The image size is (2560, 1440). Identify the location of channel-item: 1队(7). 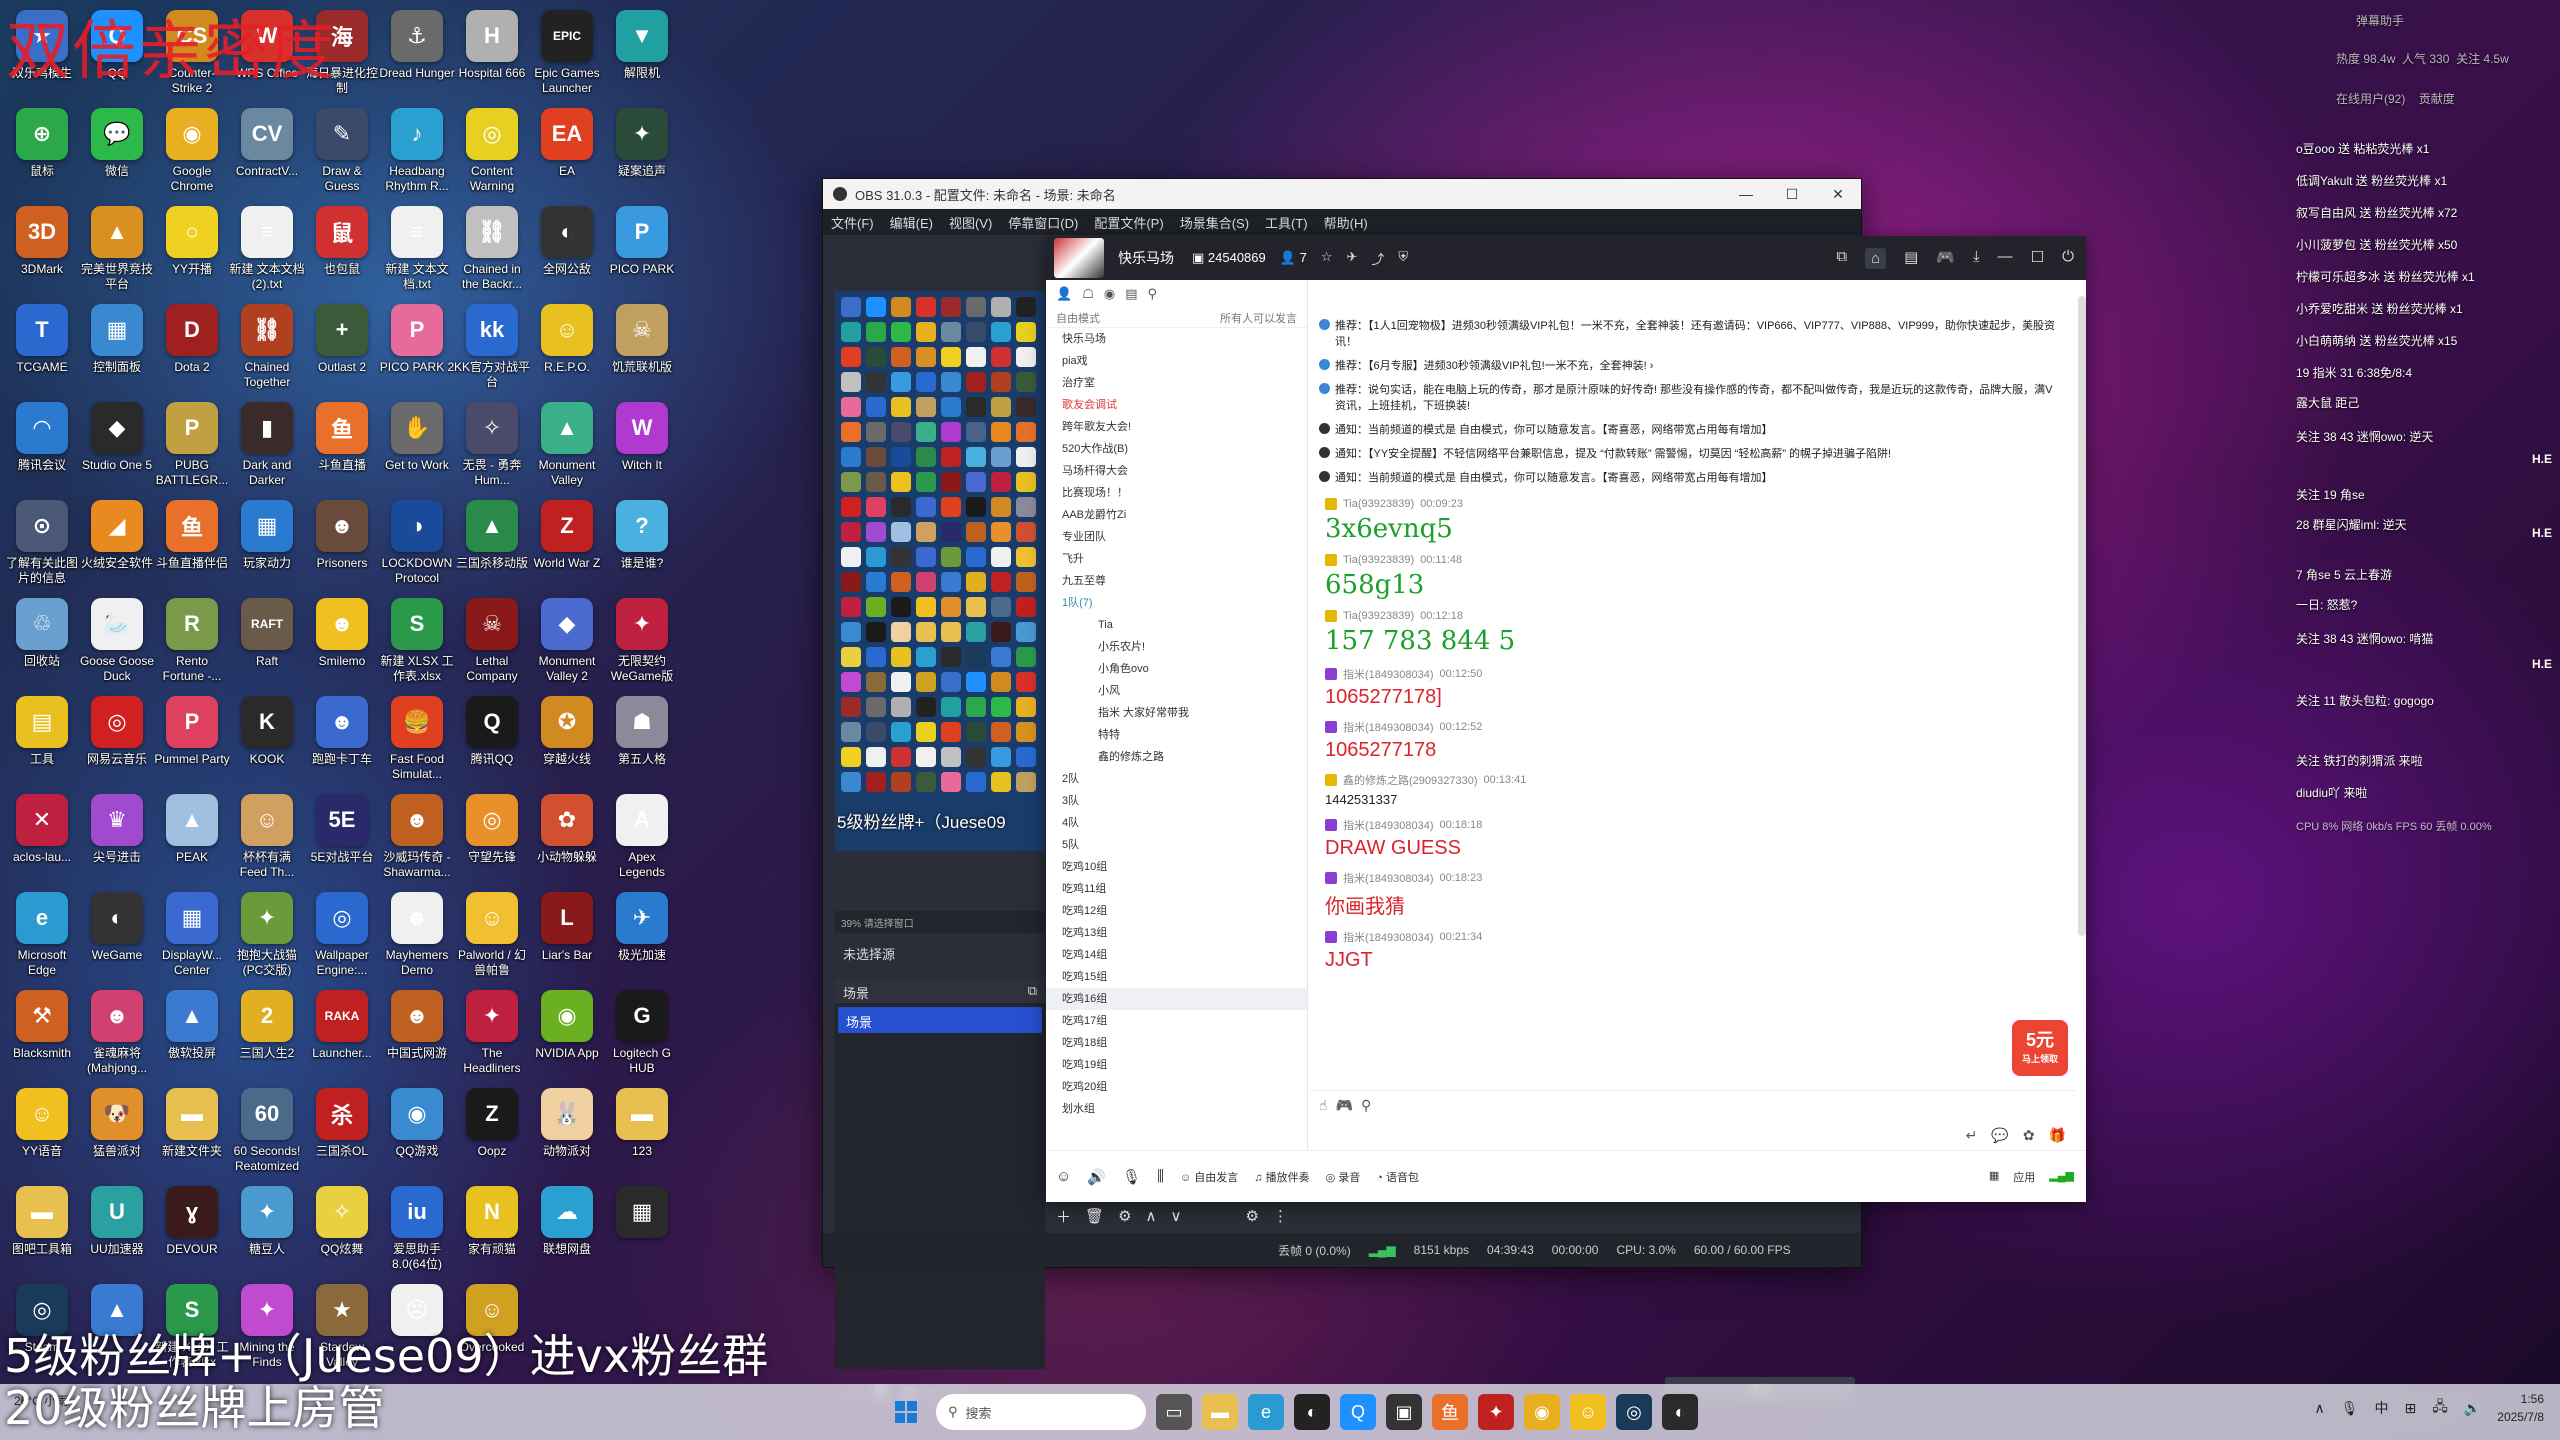
(1176, 603).